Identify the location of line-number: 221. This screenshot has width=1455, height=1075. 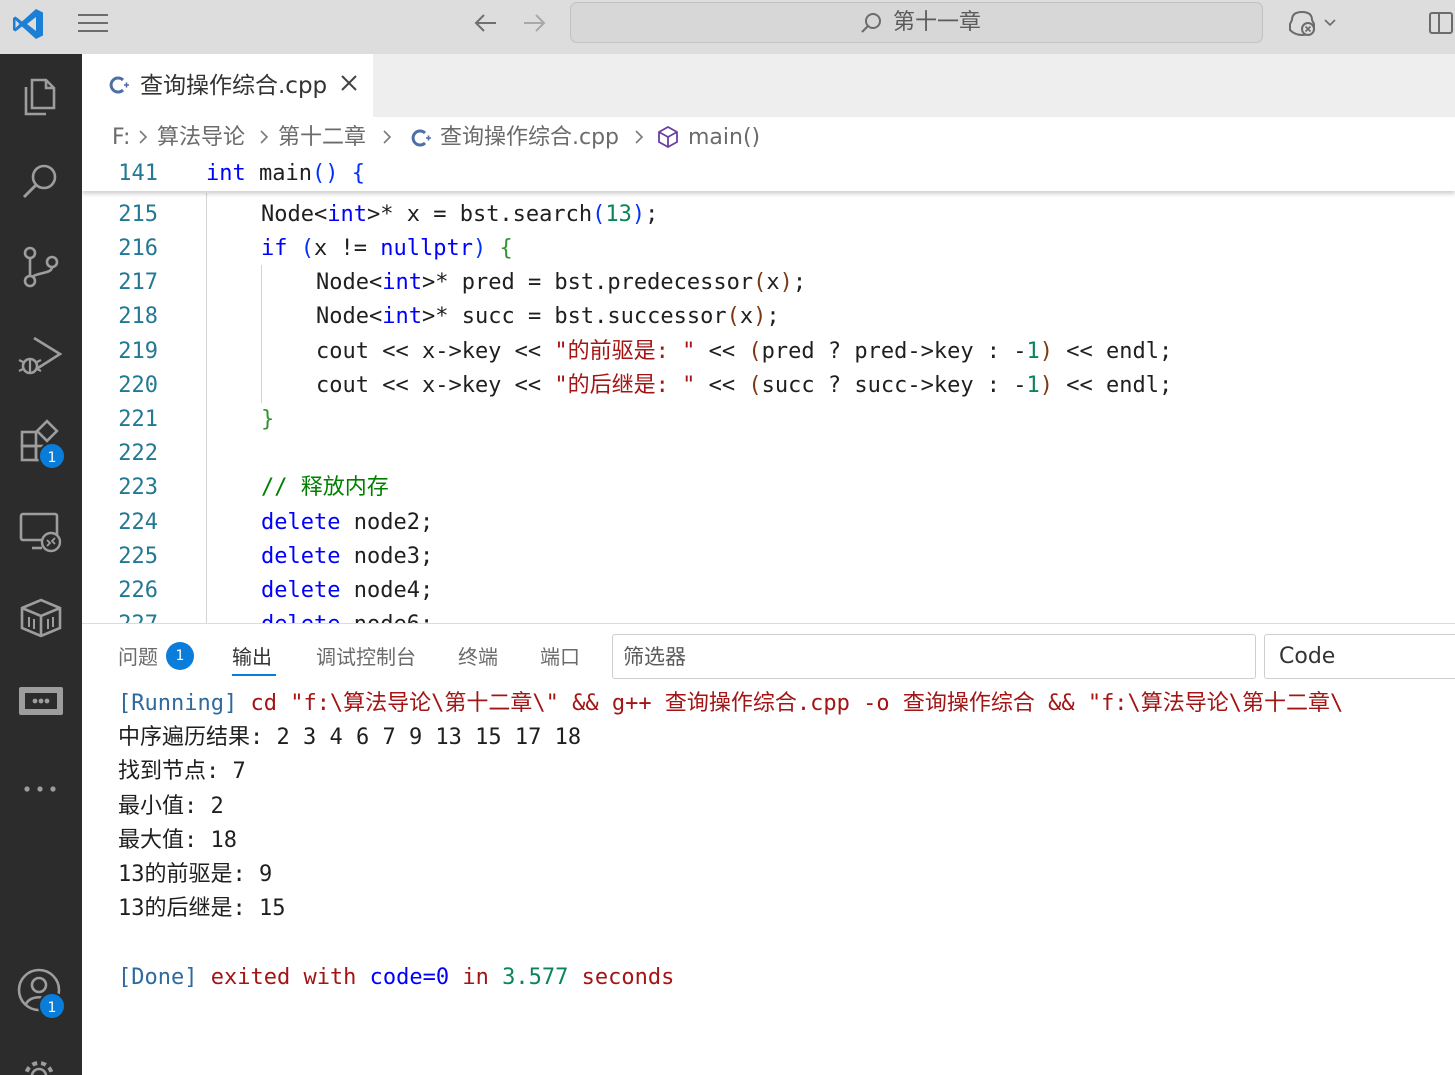
(138, 419).